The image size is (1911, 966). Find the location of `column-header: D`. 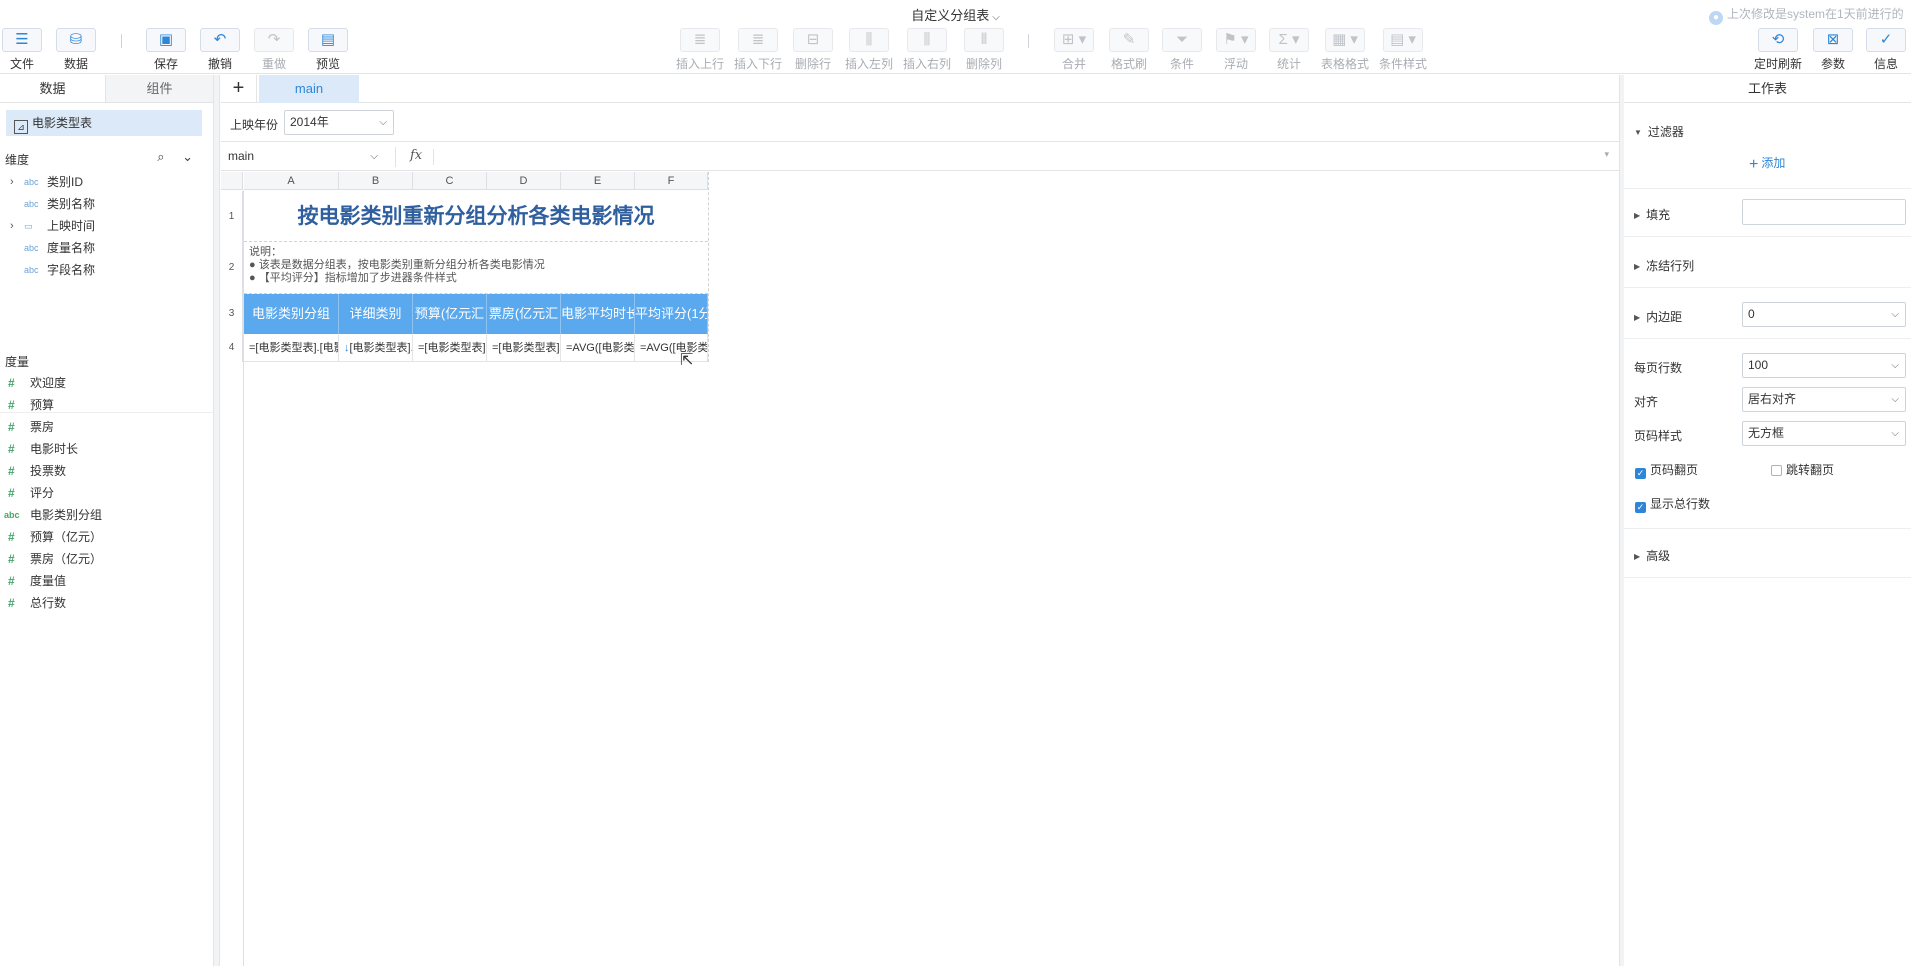

column-header: D is located at coordinates (524, 181).